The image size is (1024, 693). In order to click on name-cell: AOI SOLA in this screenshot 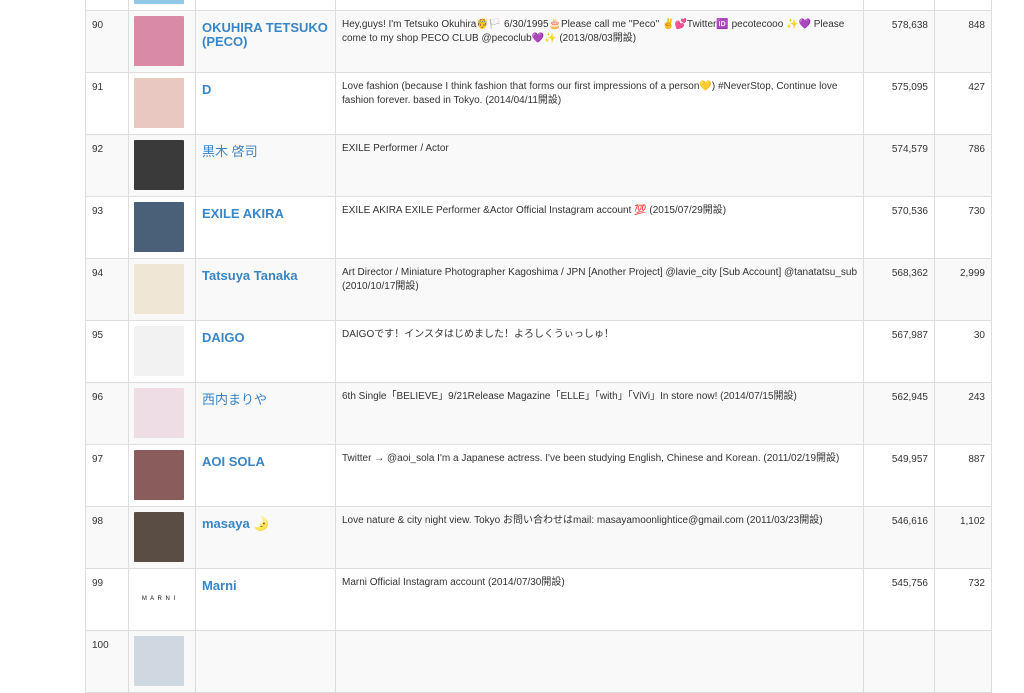, I will do `click(265, 475)`.